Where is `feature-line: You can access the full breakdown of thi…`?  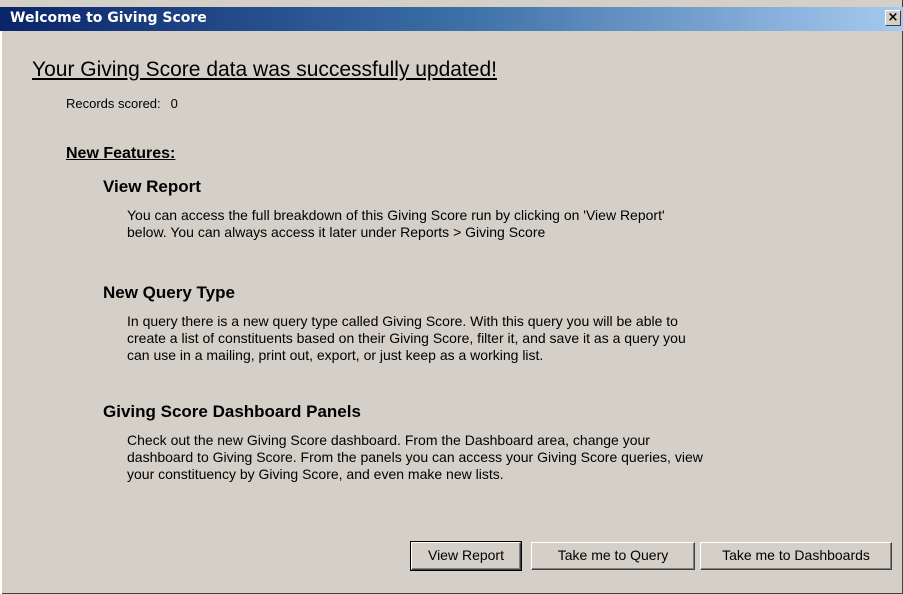
feature-line: You can access the full breakdown of thi… is located at coordinates (396, 215).